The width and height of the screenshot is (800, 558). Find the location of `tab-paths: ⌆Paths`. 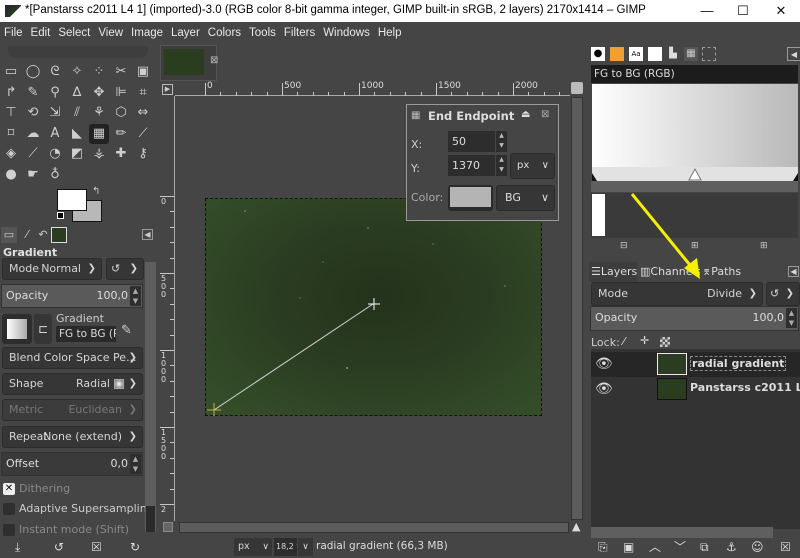

tab-paths: ⌆Paths is located at coordinates (726, 272).